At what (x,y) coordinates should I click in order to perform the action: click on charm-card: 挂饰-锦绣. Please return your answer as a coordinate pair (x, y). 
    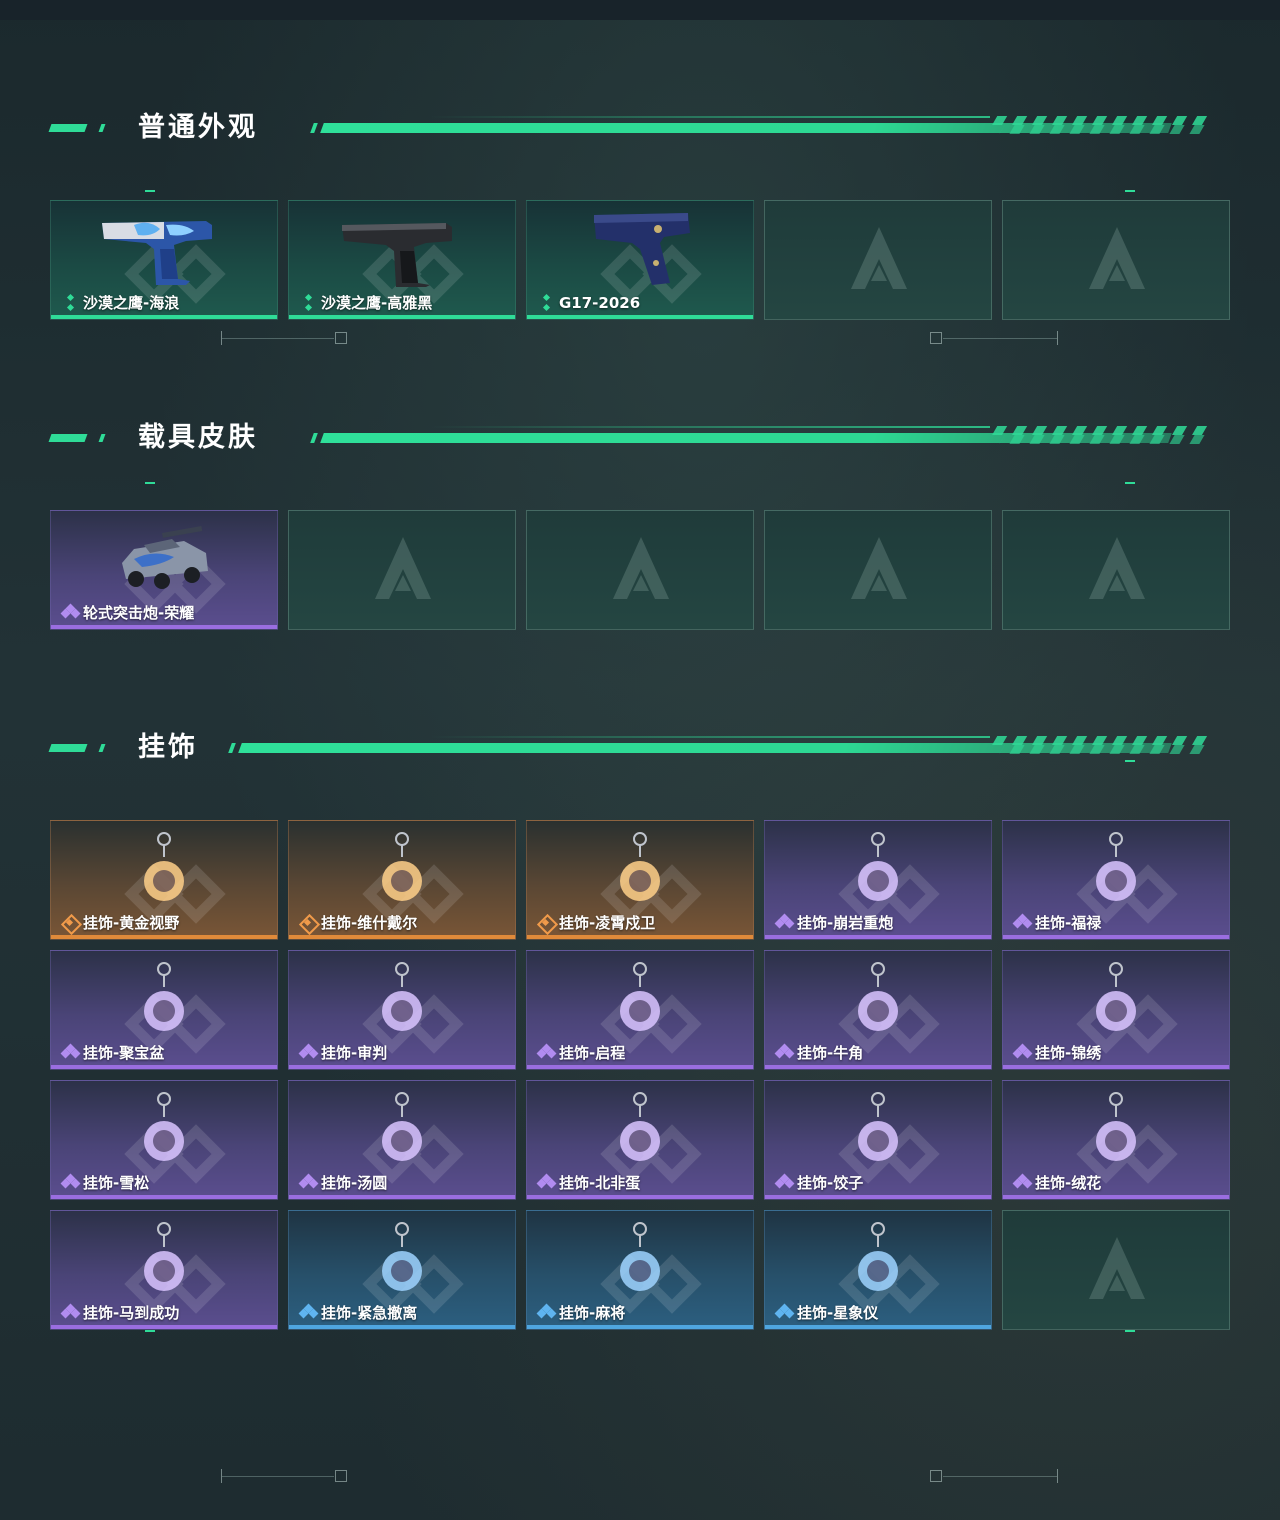
    Looking at the image, I should click on (1116, 1010).